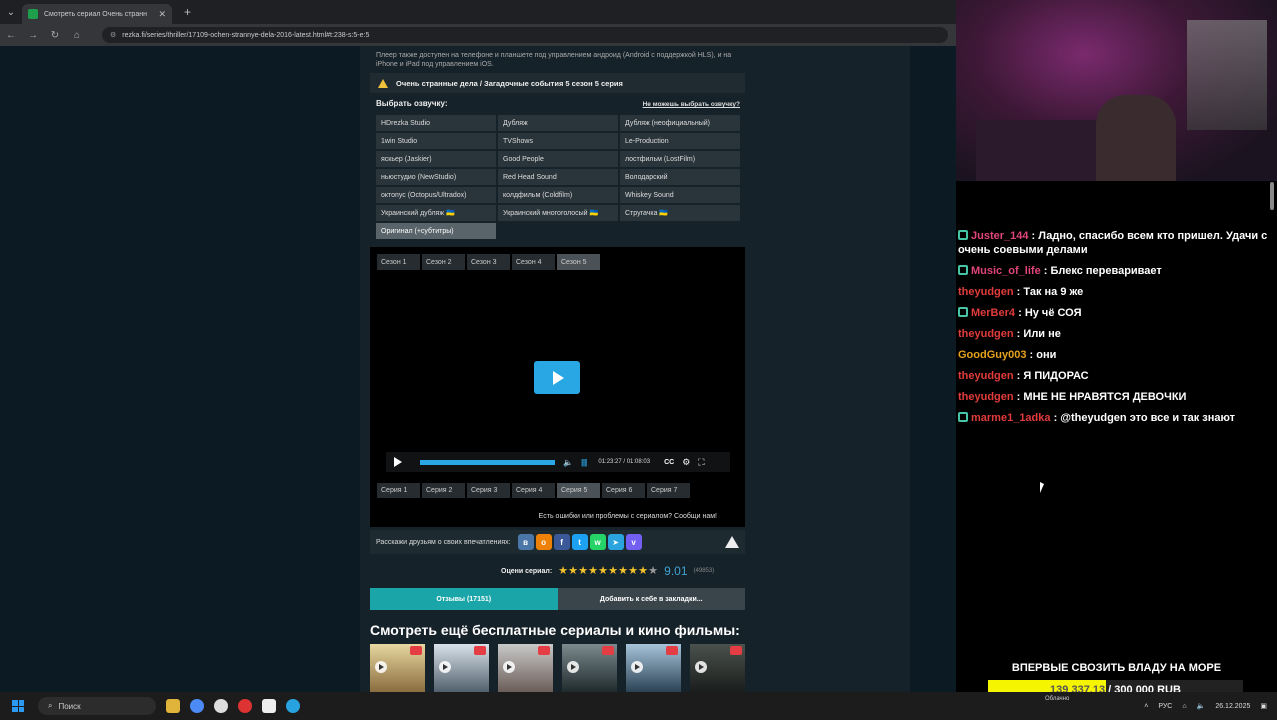  Describe the element at coordinates (1116, 271) in the screenshot. I see `chat-message: Music_of_life : Блекс переваривает` at that location.